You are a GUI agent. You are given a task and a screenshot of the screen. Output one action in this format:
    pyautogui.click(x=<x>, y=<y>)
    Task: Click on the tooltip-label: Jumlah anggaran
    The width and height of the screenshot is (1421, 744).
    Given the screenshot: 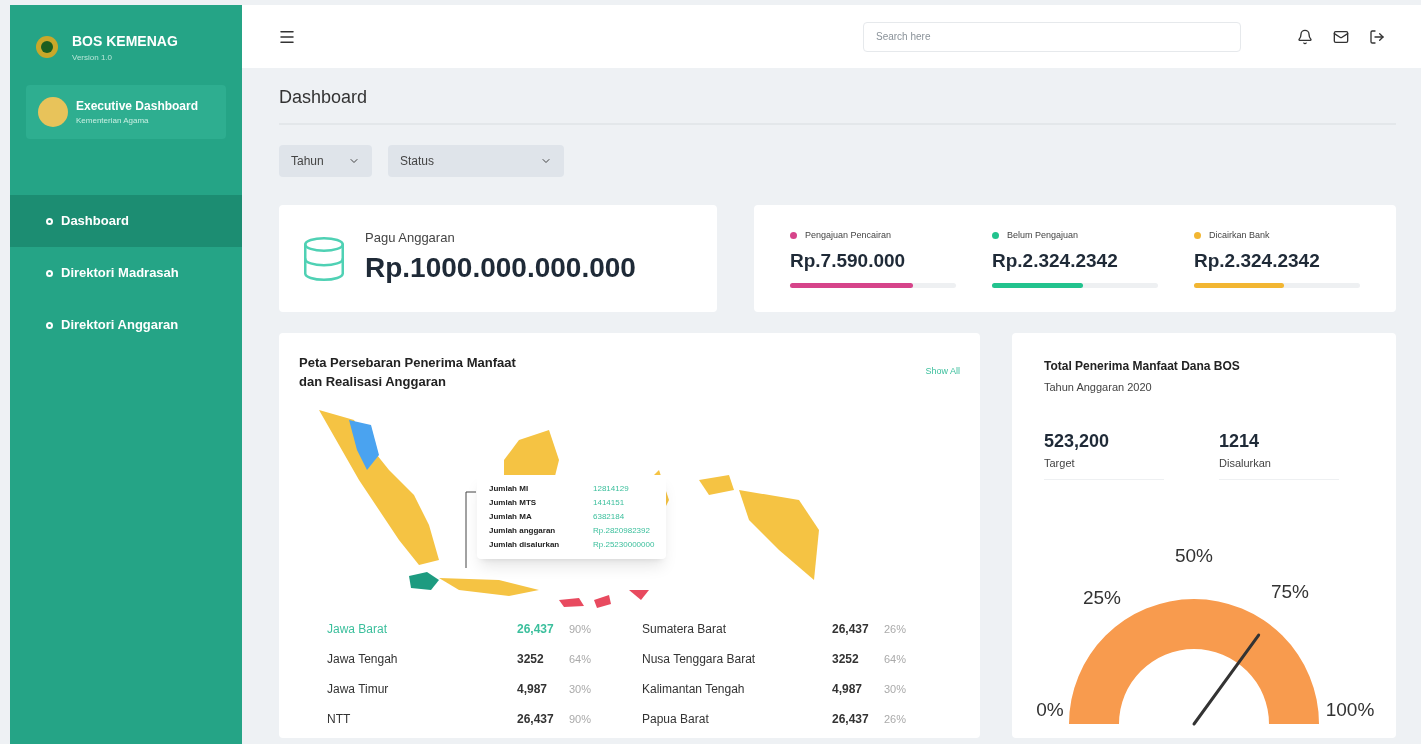 What is the action you would take?
    pyautogui.click(x=523, y=531)
    